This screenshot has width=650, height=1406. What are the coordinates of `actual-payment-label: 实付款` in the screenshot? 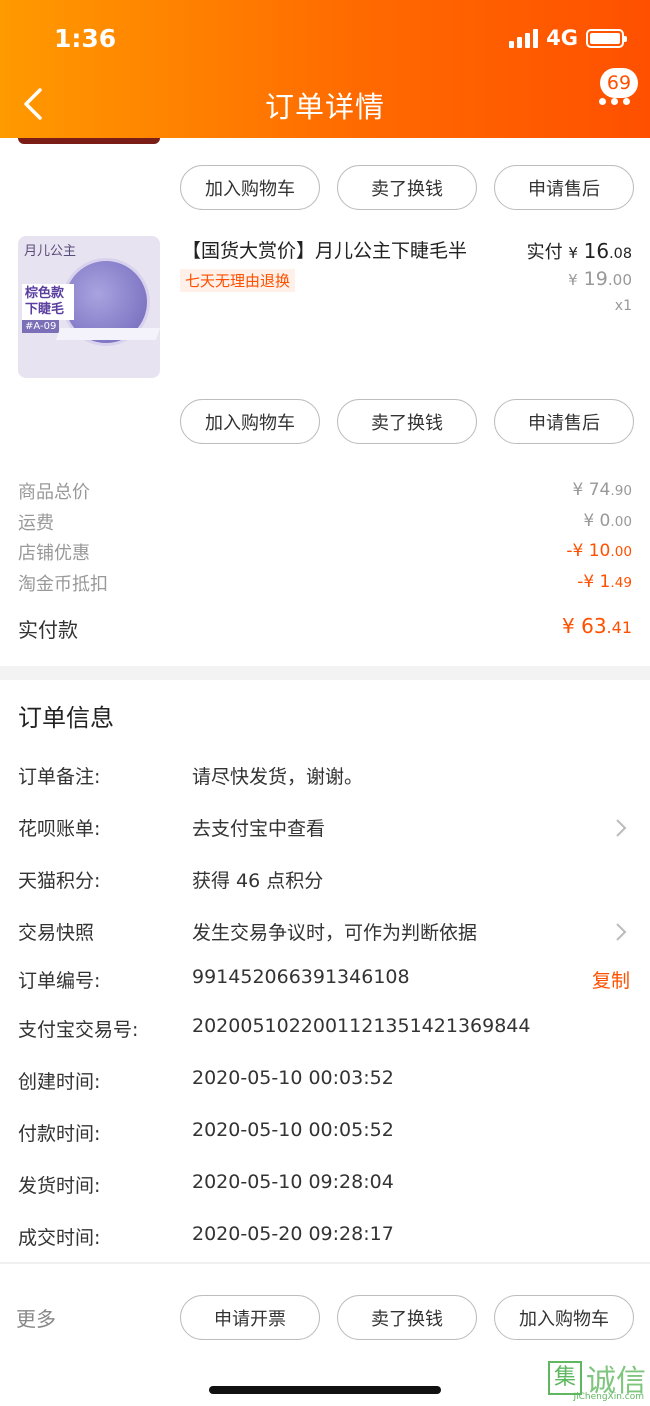 It's located at (48, 630).